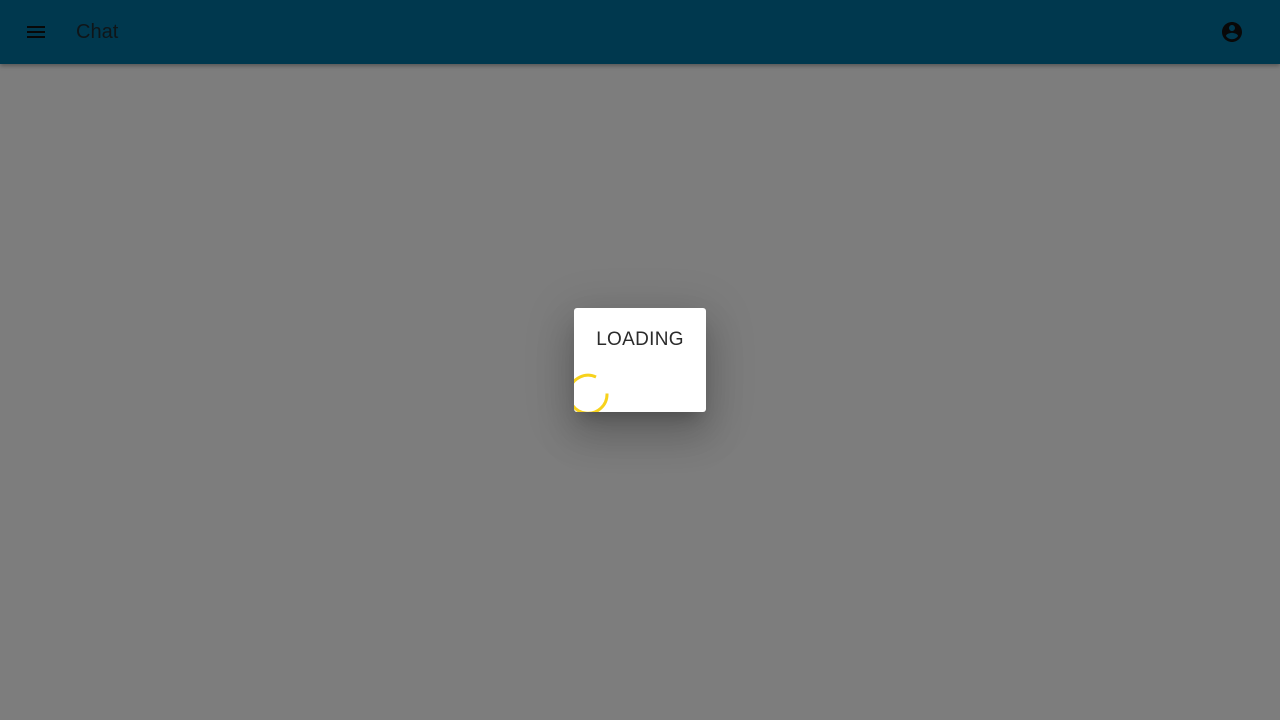 The height and width of the screenshot is (720, 1280). I want to click on progress-spinner-icon, so click(591, 392).